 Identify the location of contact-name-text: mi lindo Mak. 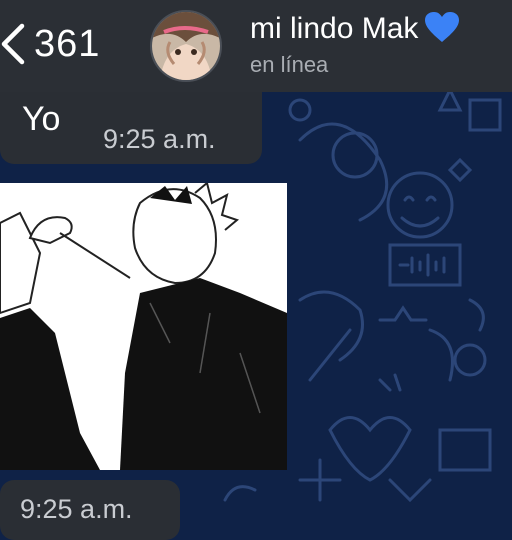
(334, 28).